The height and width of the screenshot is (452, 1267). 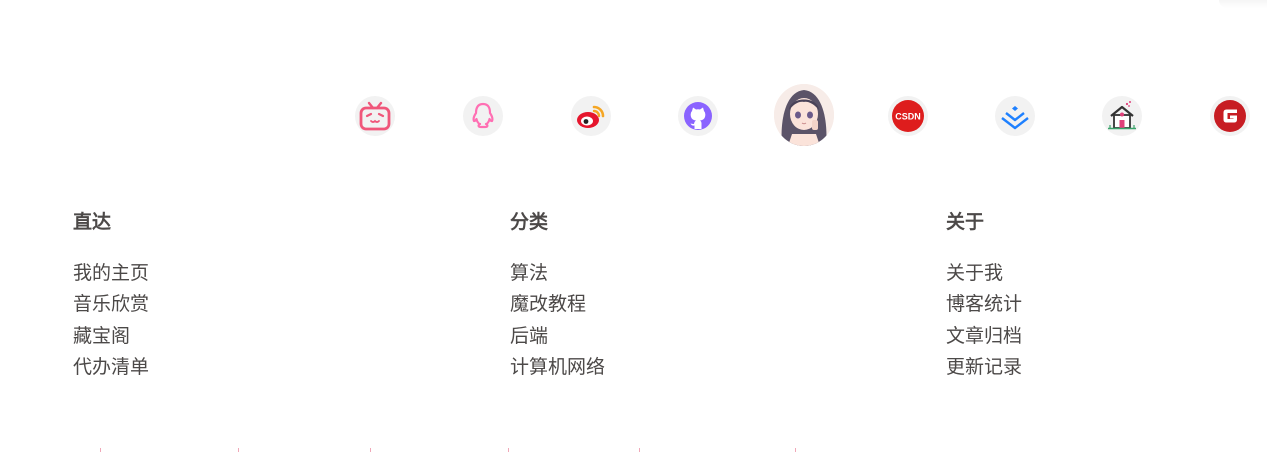 I want to click on juejin-link, so click(x=1015, y=116).